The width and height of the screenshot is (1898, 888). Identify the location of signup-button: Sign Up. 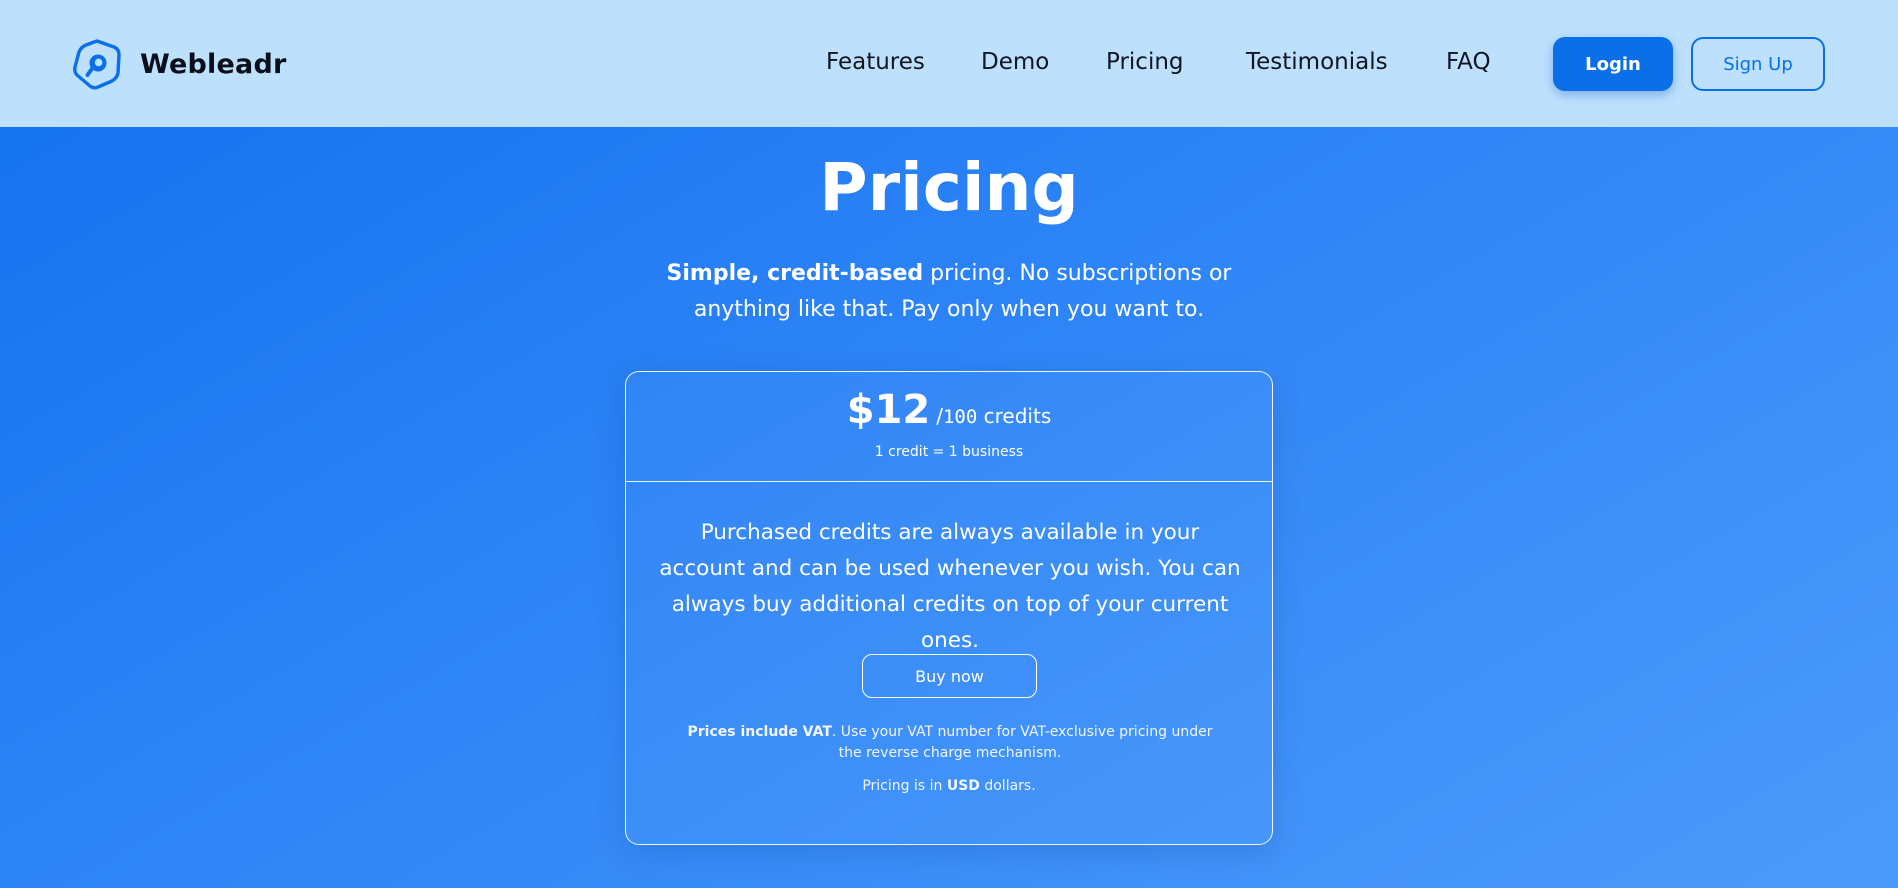
(1758, 64).